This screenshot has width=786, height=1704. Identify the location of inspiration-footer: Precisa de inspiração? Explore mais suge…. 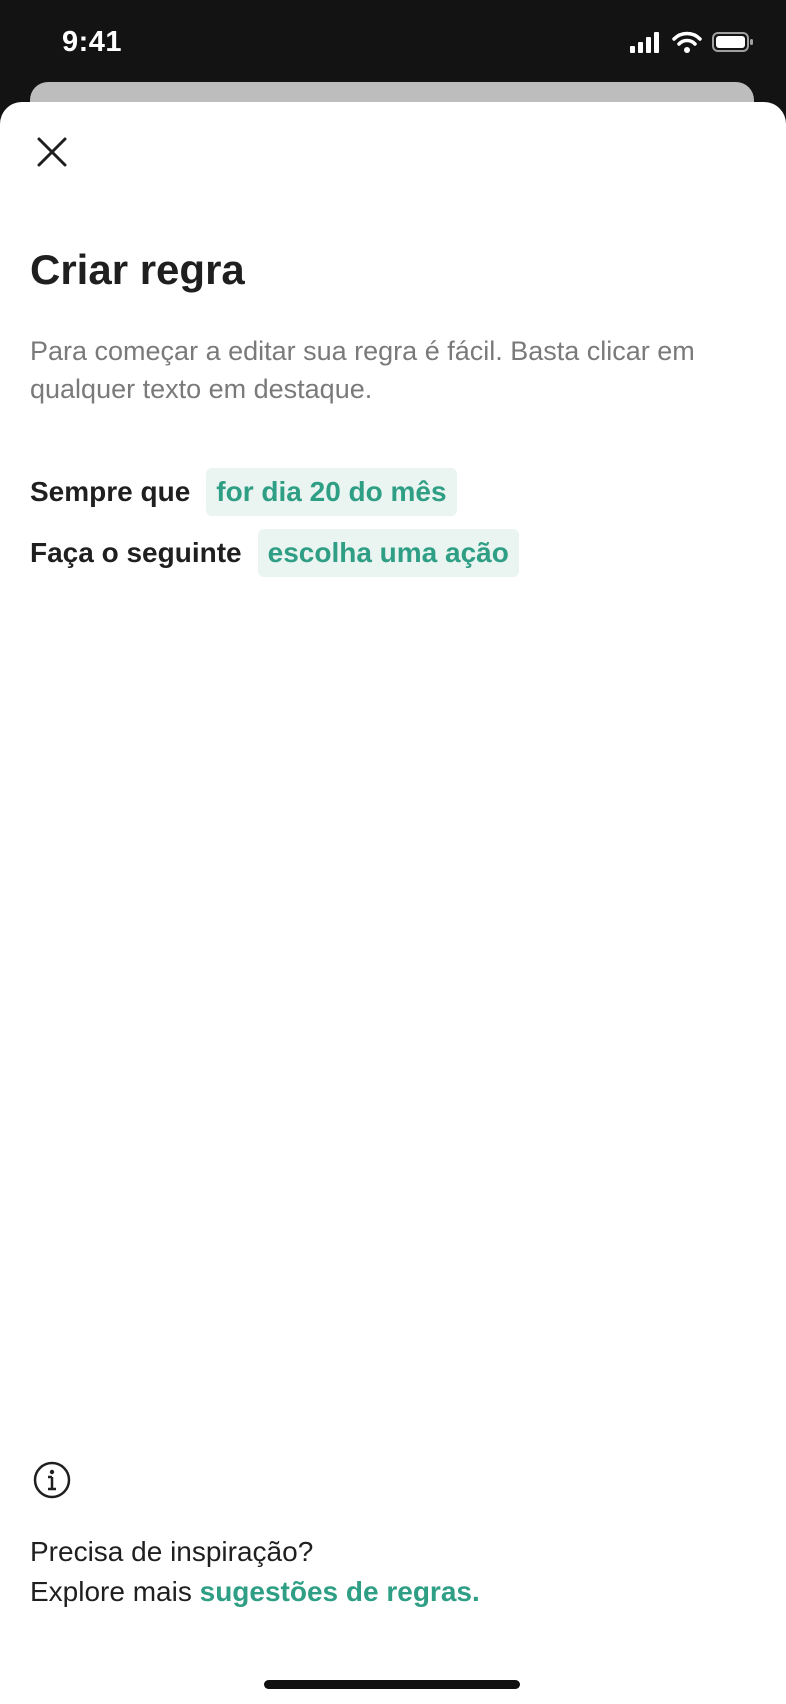
(255, 1572).